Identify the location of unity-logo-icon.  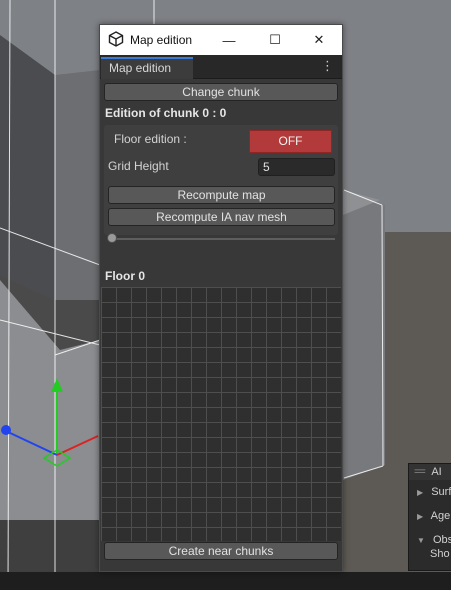
(116, 39).